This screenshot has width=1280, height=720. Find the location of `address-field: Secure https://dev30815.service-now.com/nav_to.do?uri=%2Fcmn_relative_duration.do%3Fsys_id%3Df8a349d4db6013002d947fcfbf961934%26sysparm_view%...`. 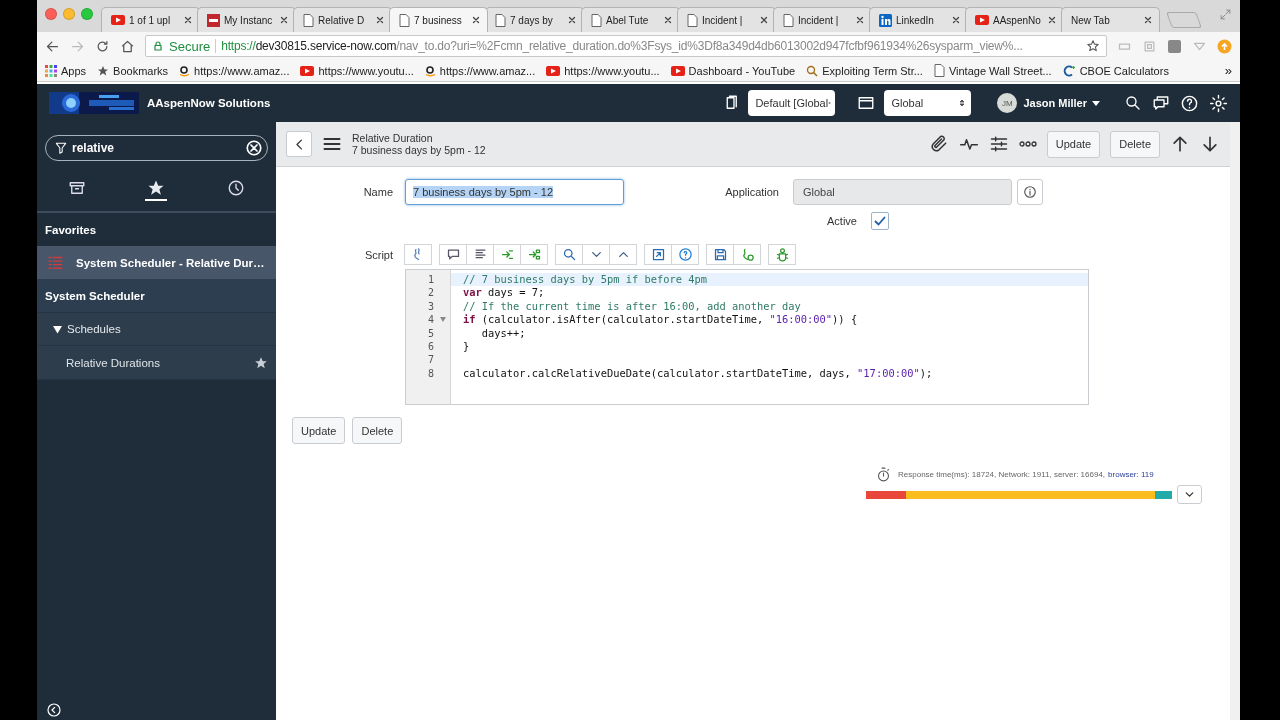

address-field: Secure https://dev30815.service-now.com/nav_to.do?uri=%2Fcmn_relative_duration.do%3Fsys_id%3Df8a349d4db6013002d947fcfbf961934%26sysparm_view%... is located at coordinates (626, 46).